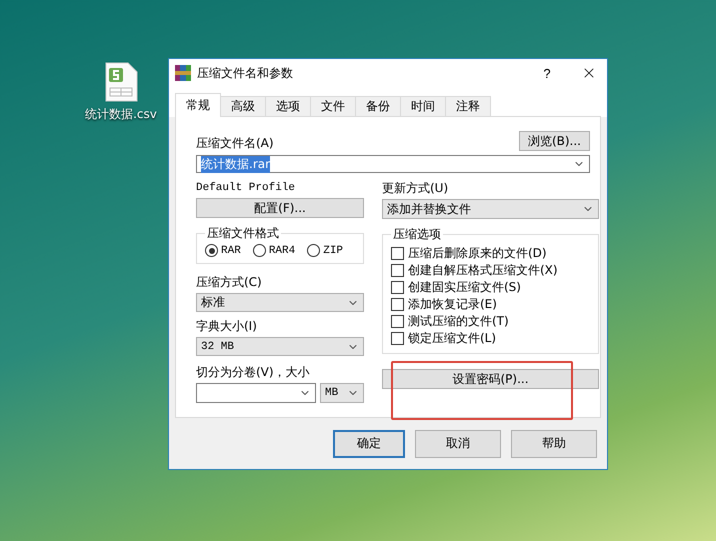  I want to click on group-title: 压缩文件格式, so click(243, 233).